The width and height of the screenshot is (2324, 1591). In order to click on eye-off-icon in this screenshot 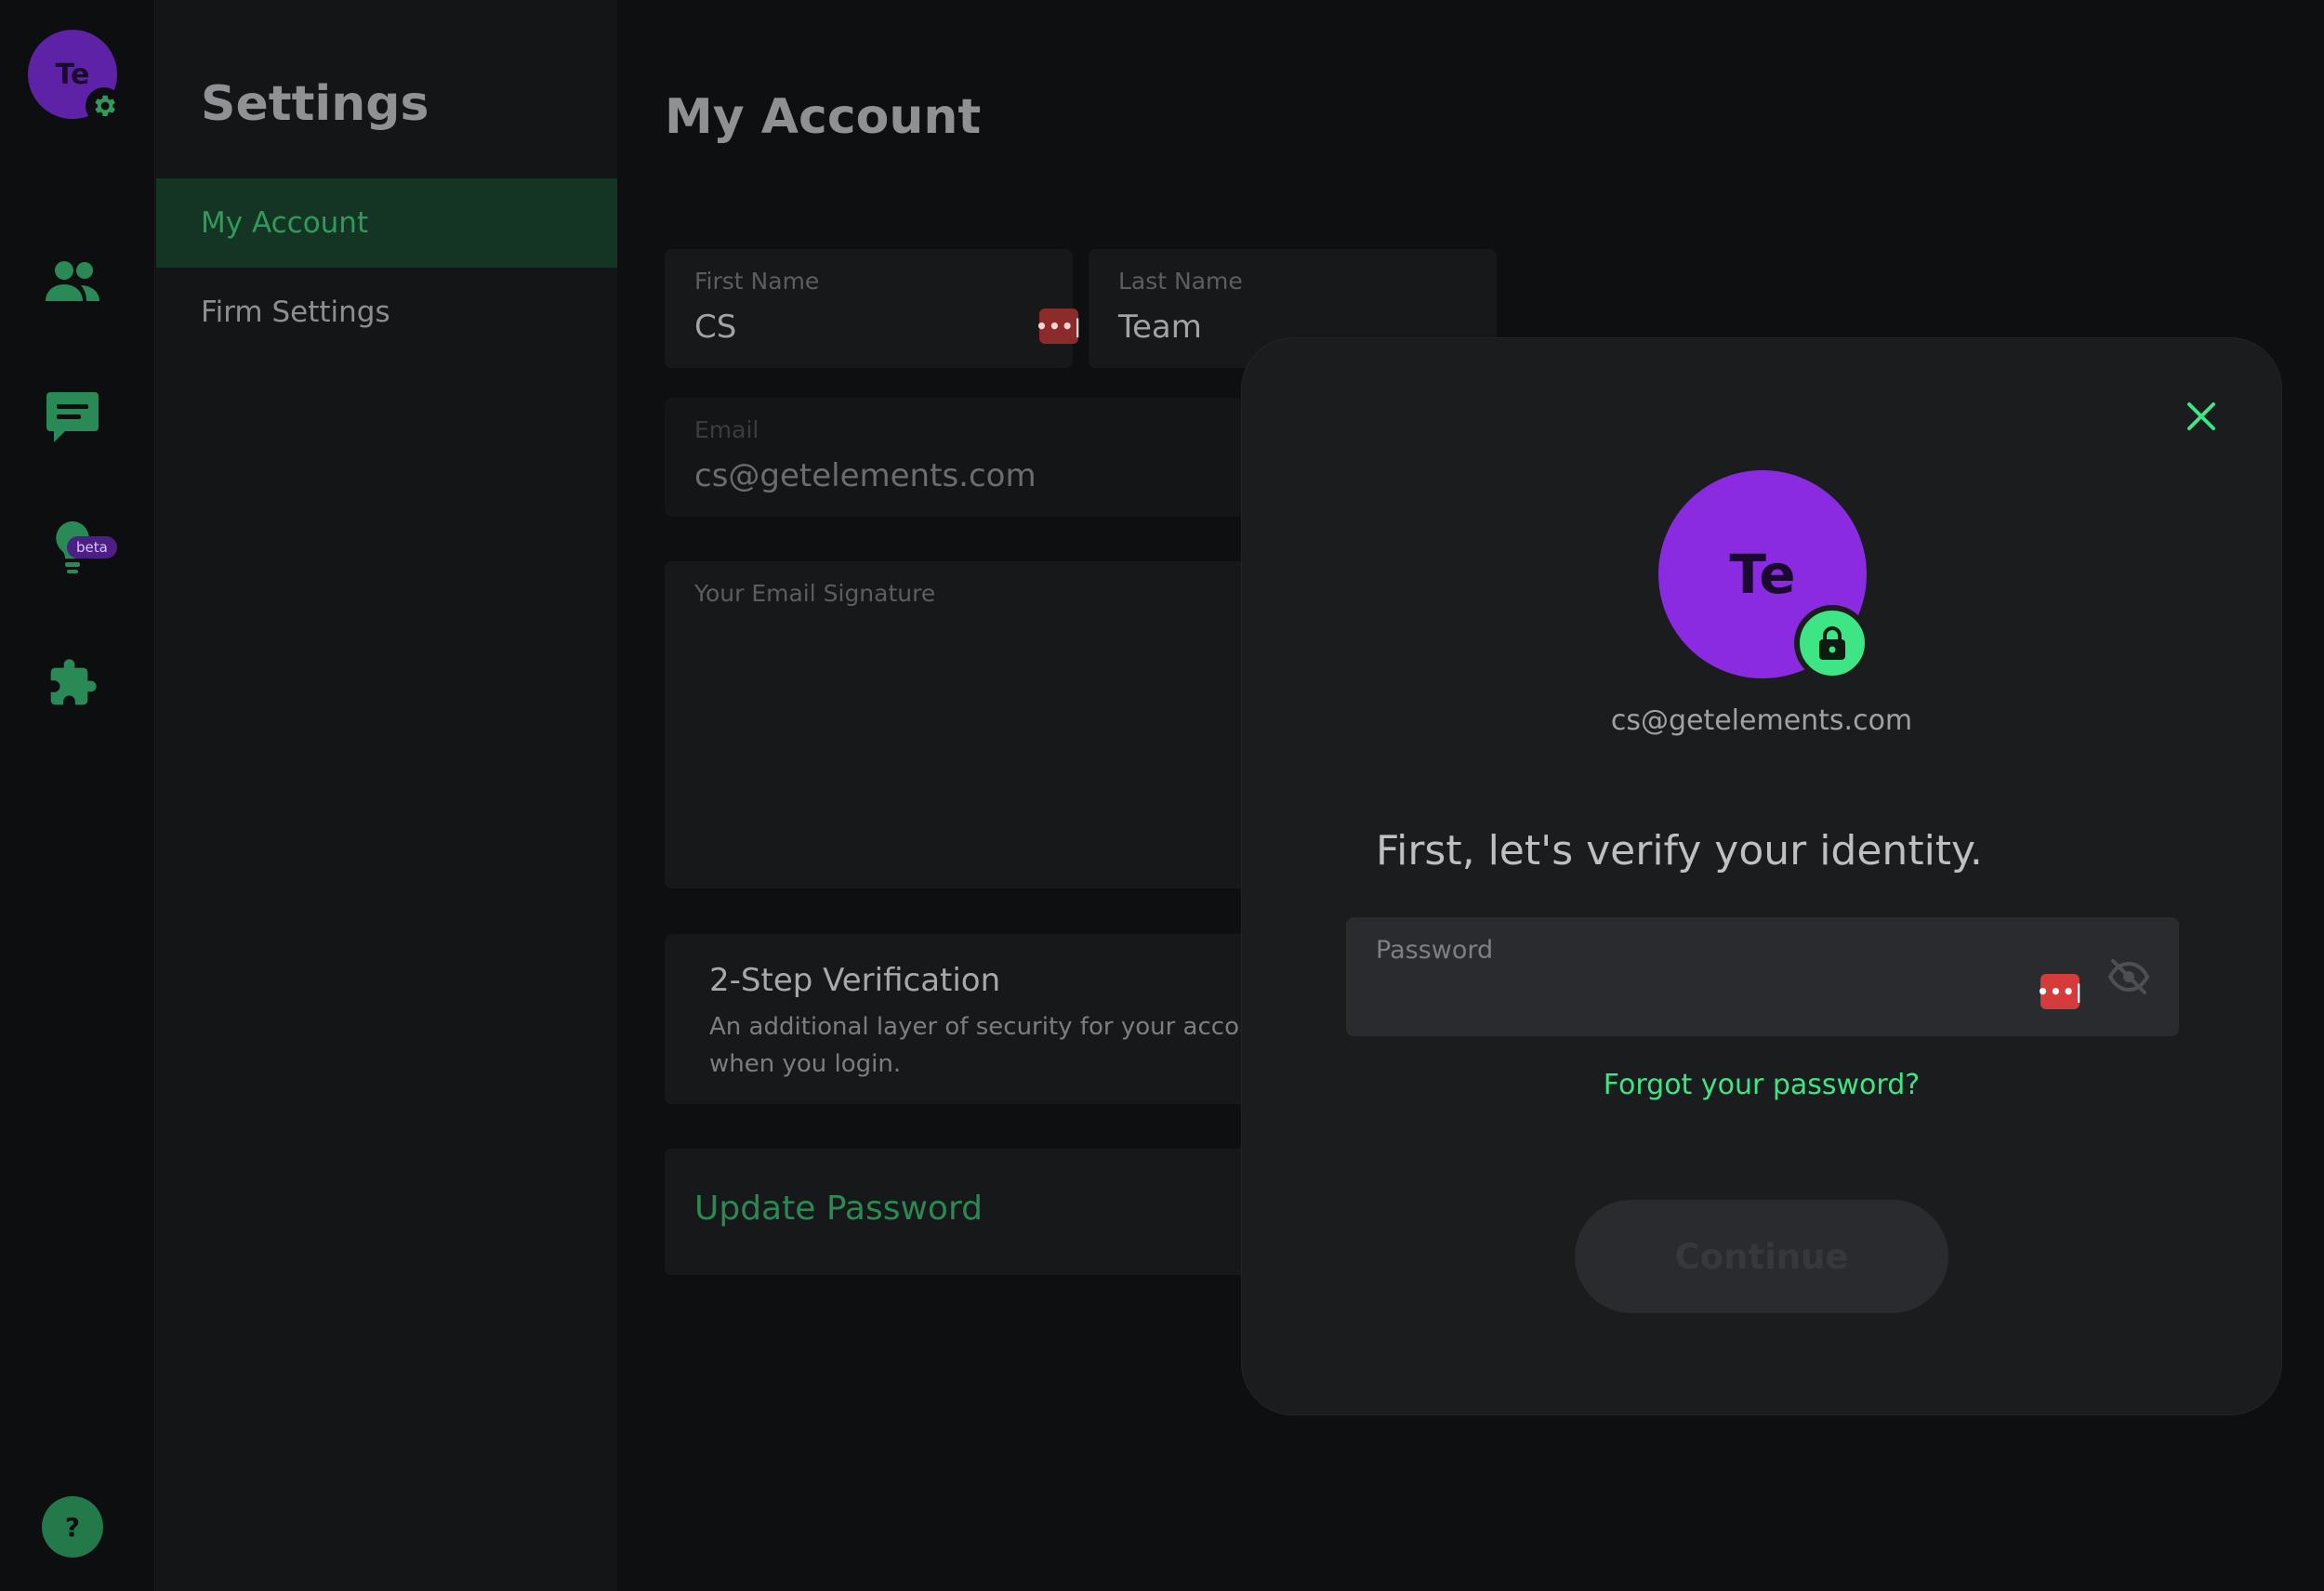, I will do `click(2128, 977)`.